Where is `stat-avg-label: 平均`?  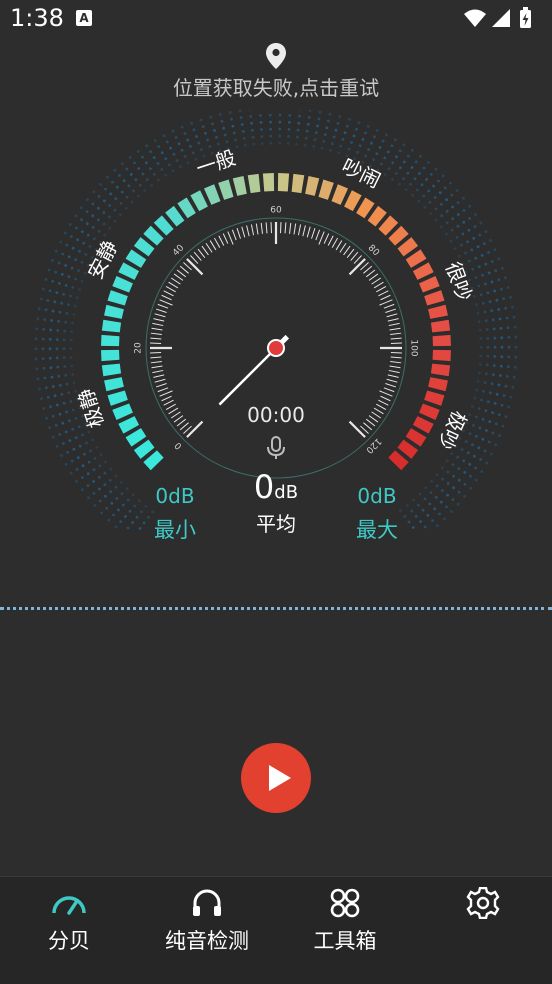
stat-avg-label: 平均 is located at coordinates (276, 522).